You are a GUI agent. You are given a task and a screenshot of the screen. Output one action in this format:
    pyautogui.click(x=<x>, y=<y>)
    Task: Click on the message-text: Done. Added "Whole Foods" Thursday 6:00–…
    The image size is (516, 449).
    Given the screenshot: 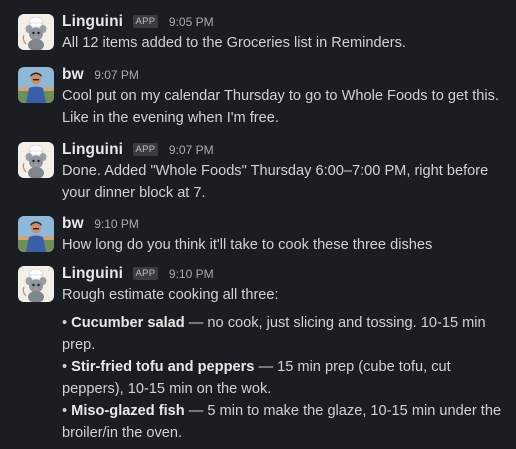 What is the action you would take?
    pyautogui.click(x=275, y=182)
    